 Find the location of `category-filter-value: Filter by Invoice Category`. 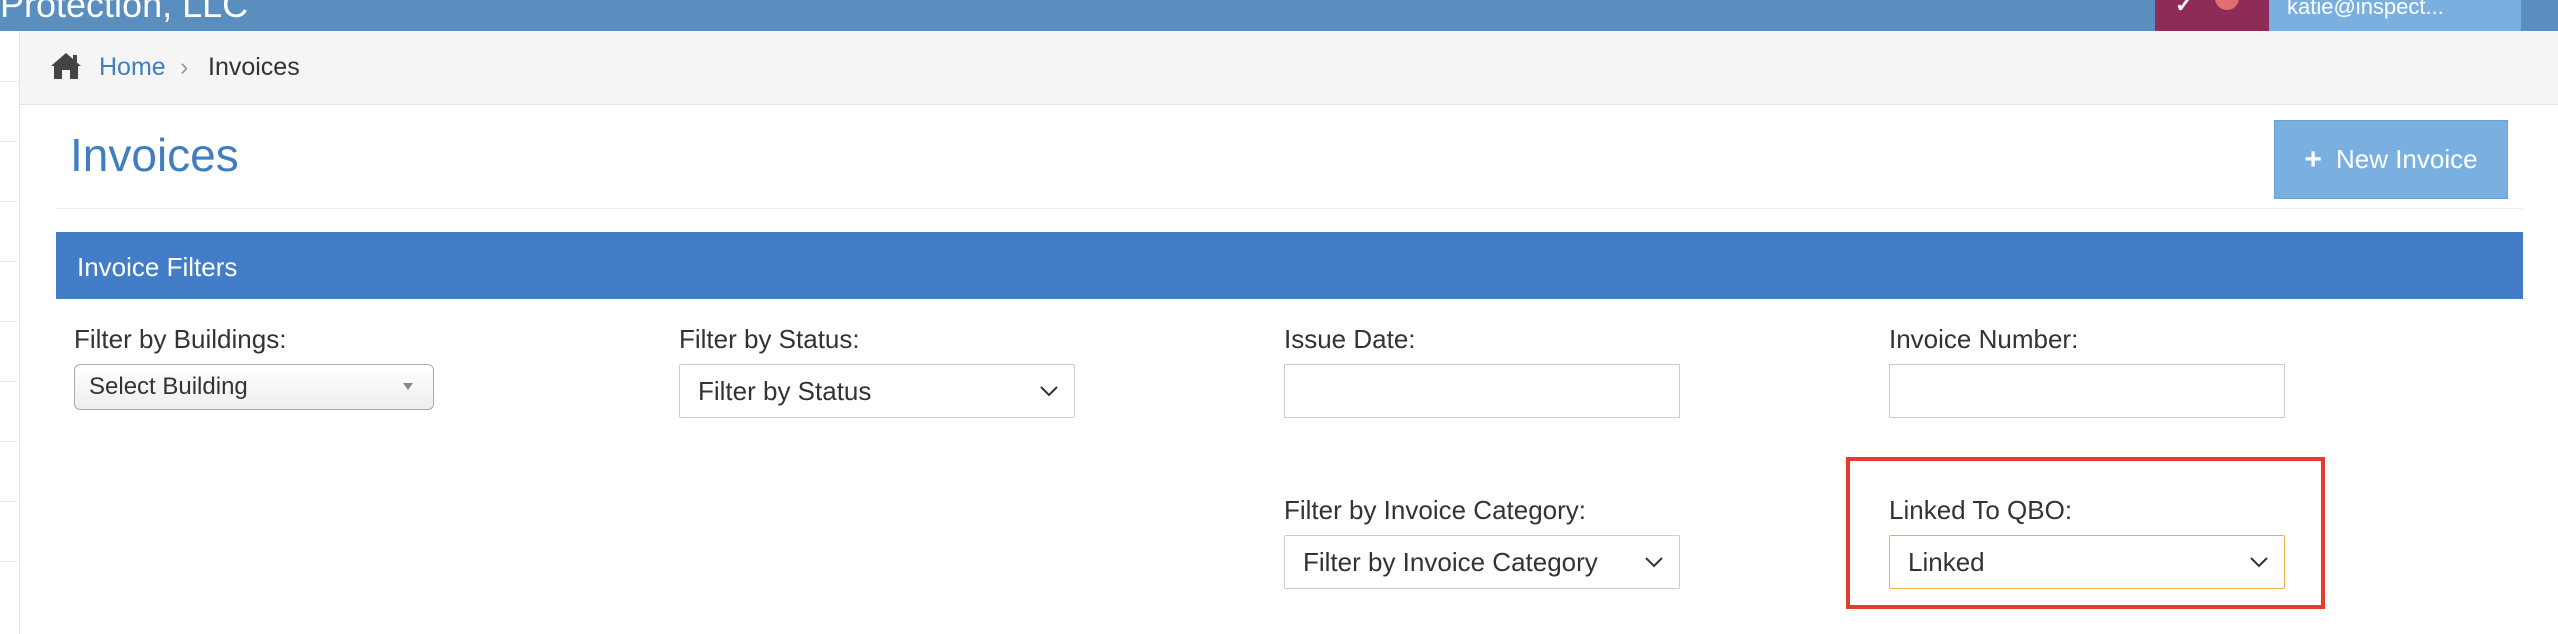

category-filter-value: Filter by Invoice Category is located at coordinates (1450, 561).